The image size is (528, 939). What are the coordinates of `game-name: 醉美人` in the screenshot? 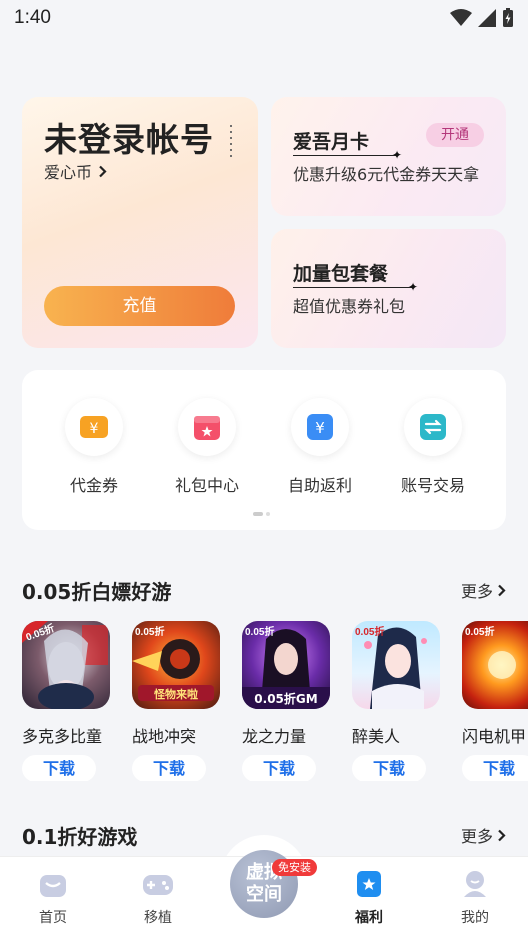 It's located at (376, 736).